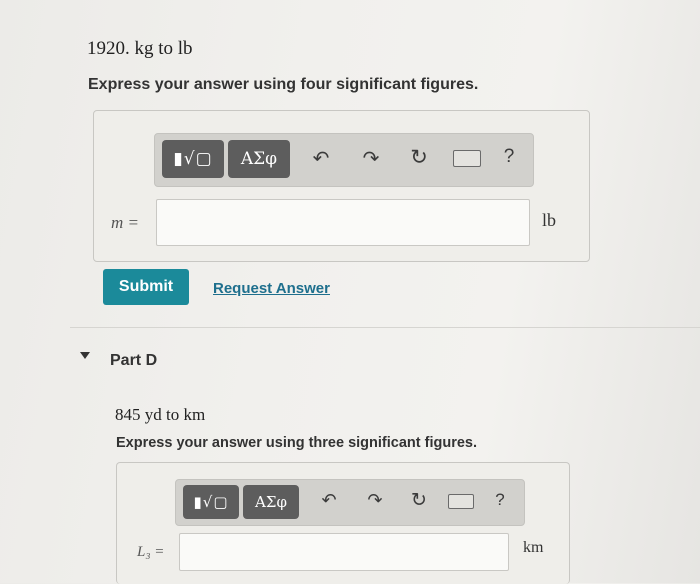 The width and height of the screenshot is (700, 584). Describe the element at coordinates (549, 220) in the screenshot. I see `unit-label: lb` at that location.